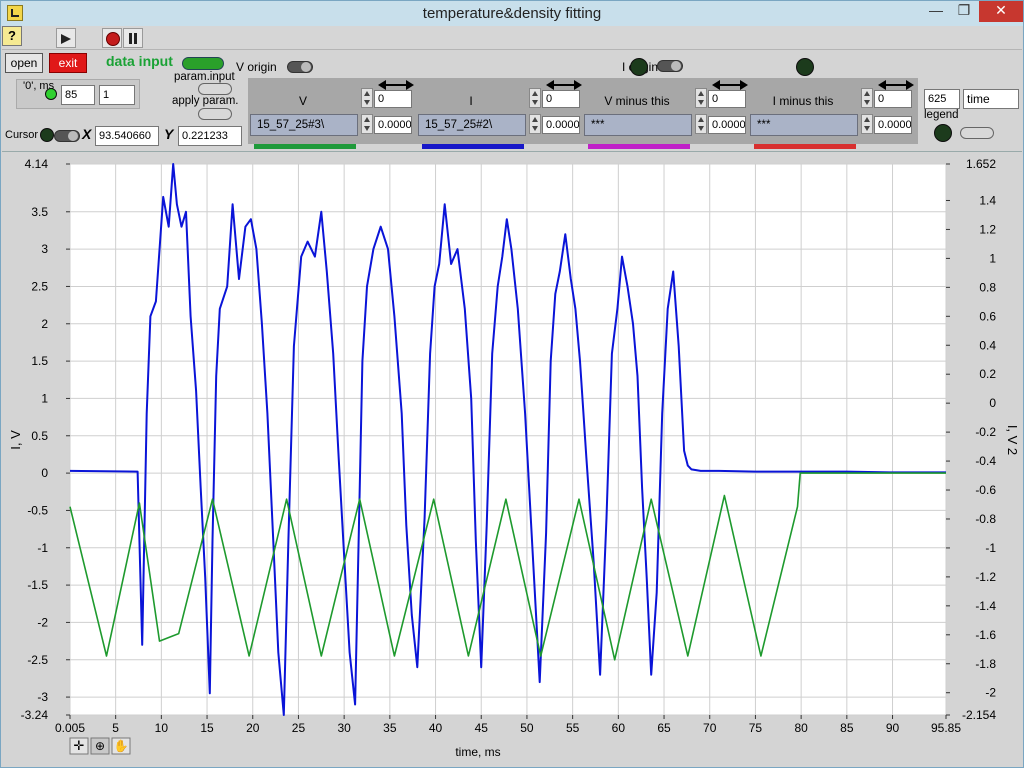 This screenshot has height=768, width=1024. I want to click on x-tick-label: 75, so click(756, 728).